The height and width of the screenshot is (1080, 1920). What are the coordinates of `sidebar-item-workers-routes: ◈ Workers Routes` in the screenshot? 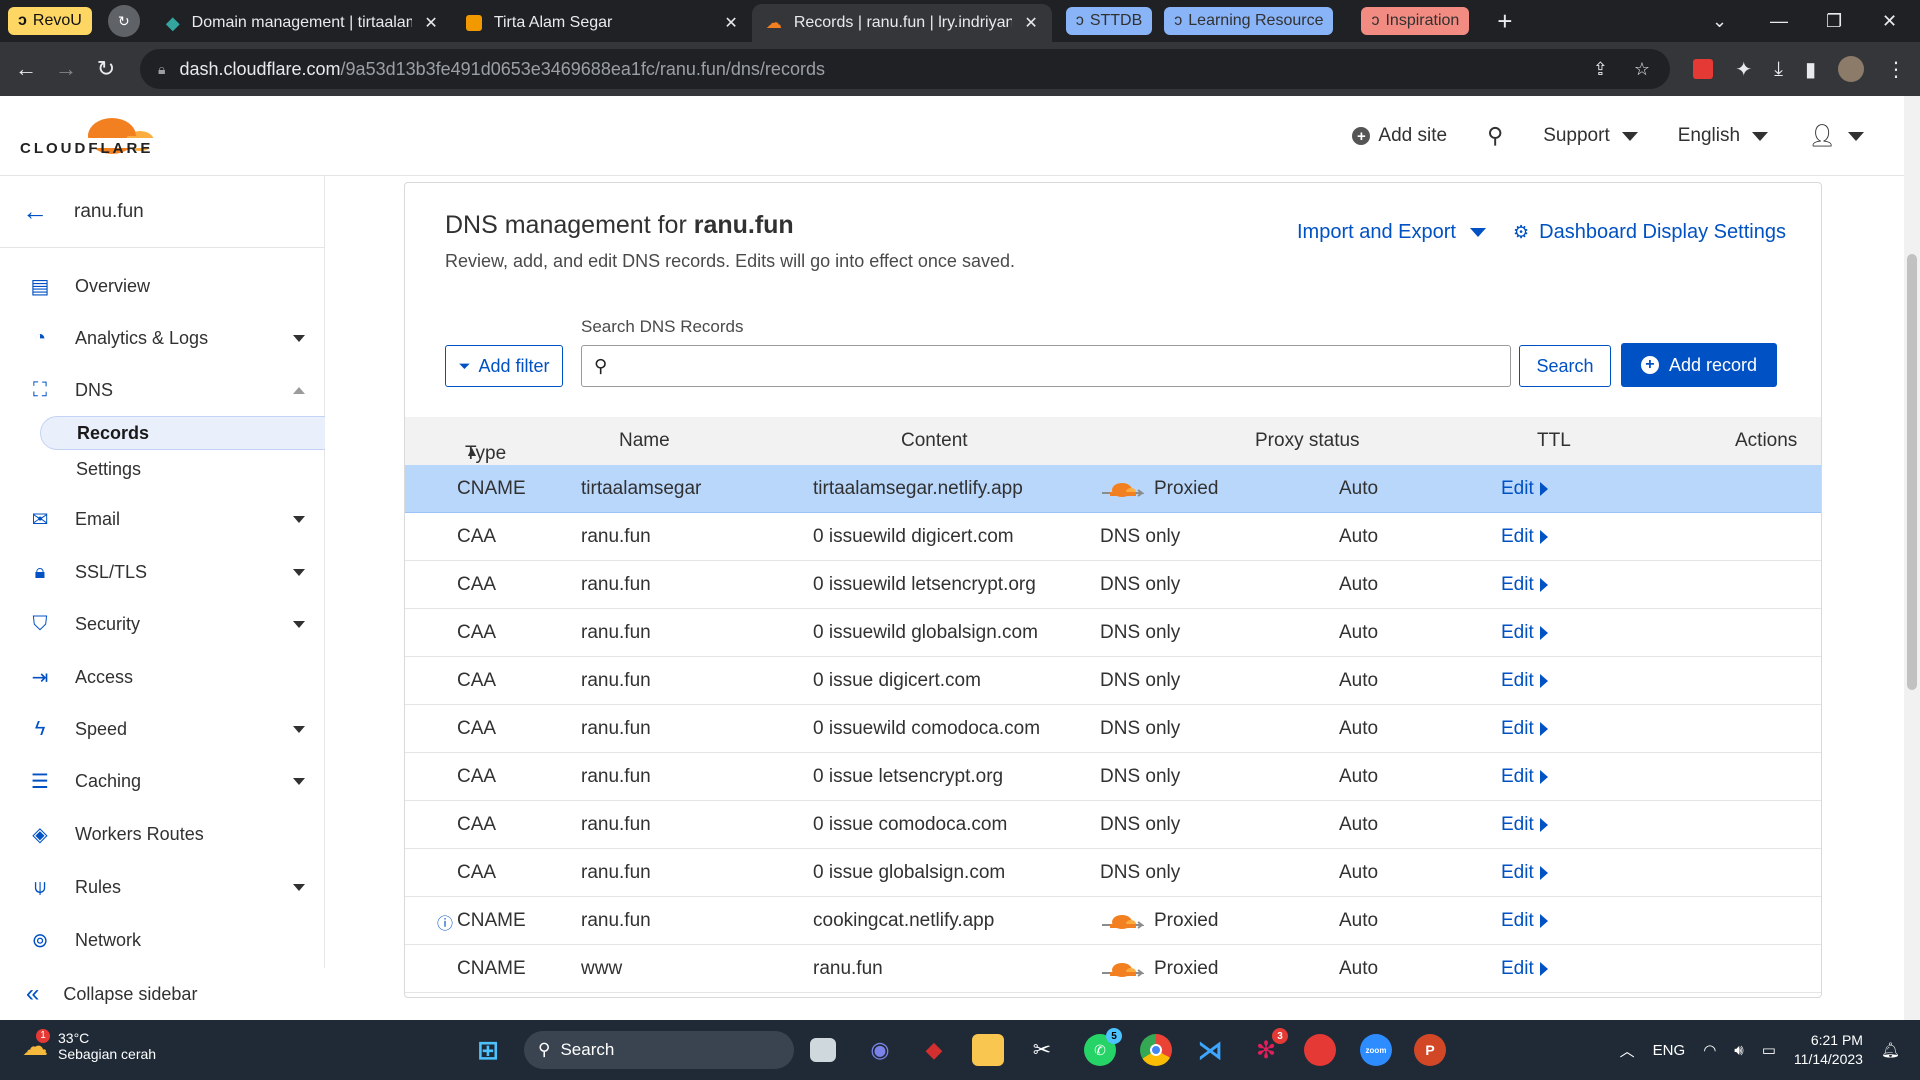 It's located at (162, 834).